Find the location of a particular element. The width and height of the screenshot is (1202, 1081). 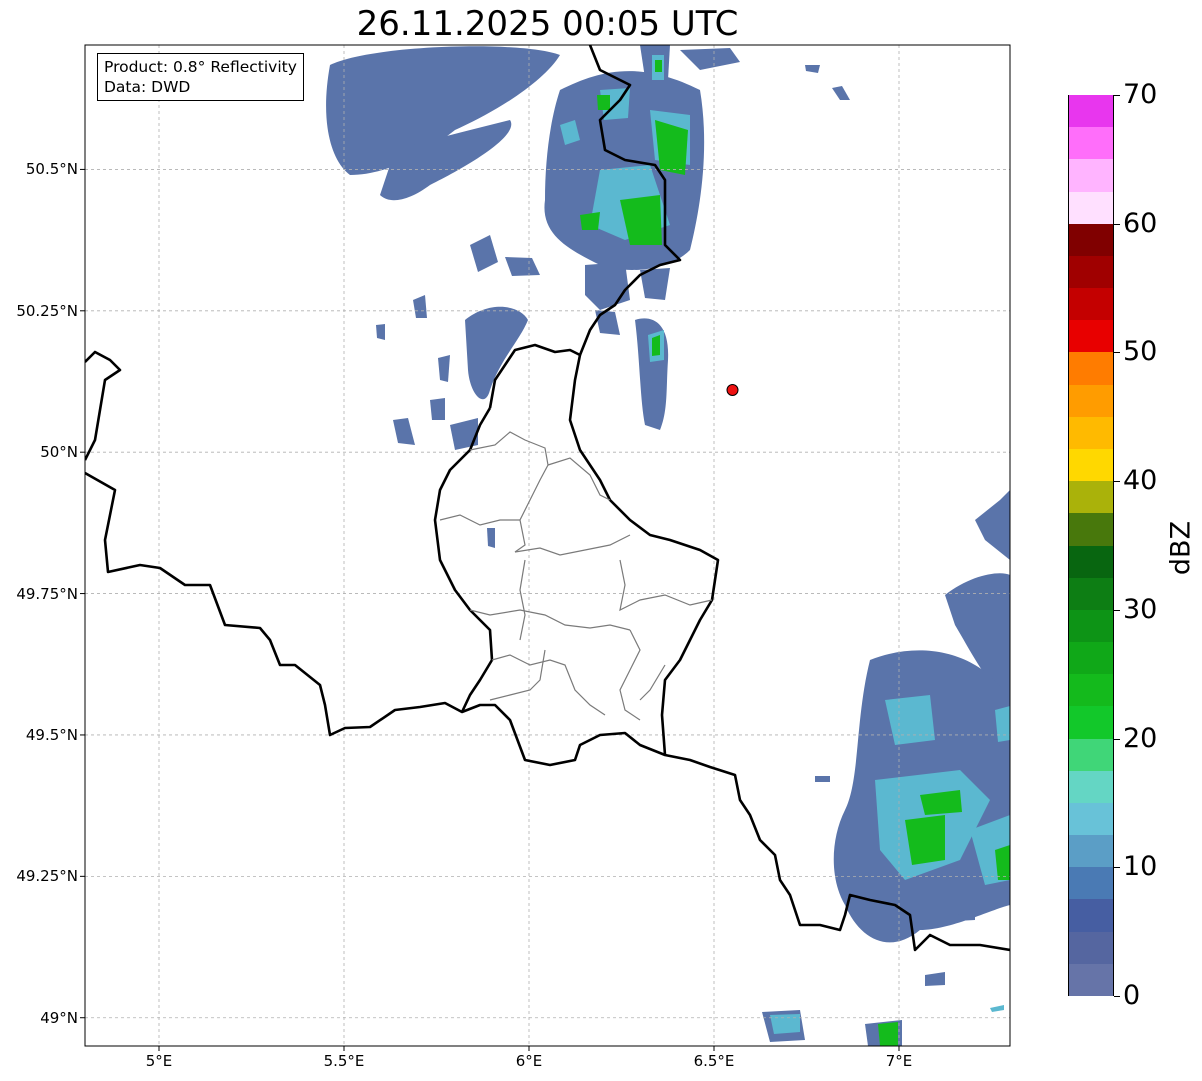

lat-tick-label: 49.5°N is located at coordinates (51, 734).